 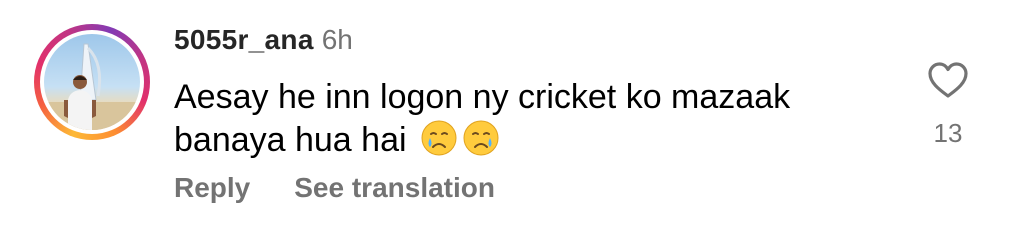 What do you see at coordinates (244, 39) in the screenshot?
I see `username-link: 5055r_ana` at bounding box center [244, 39].